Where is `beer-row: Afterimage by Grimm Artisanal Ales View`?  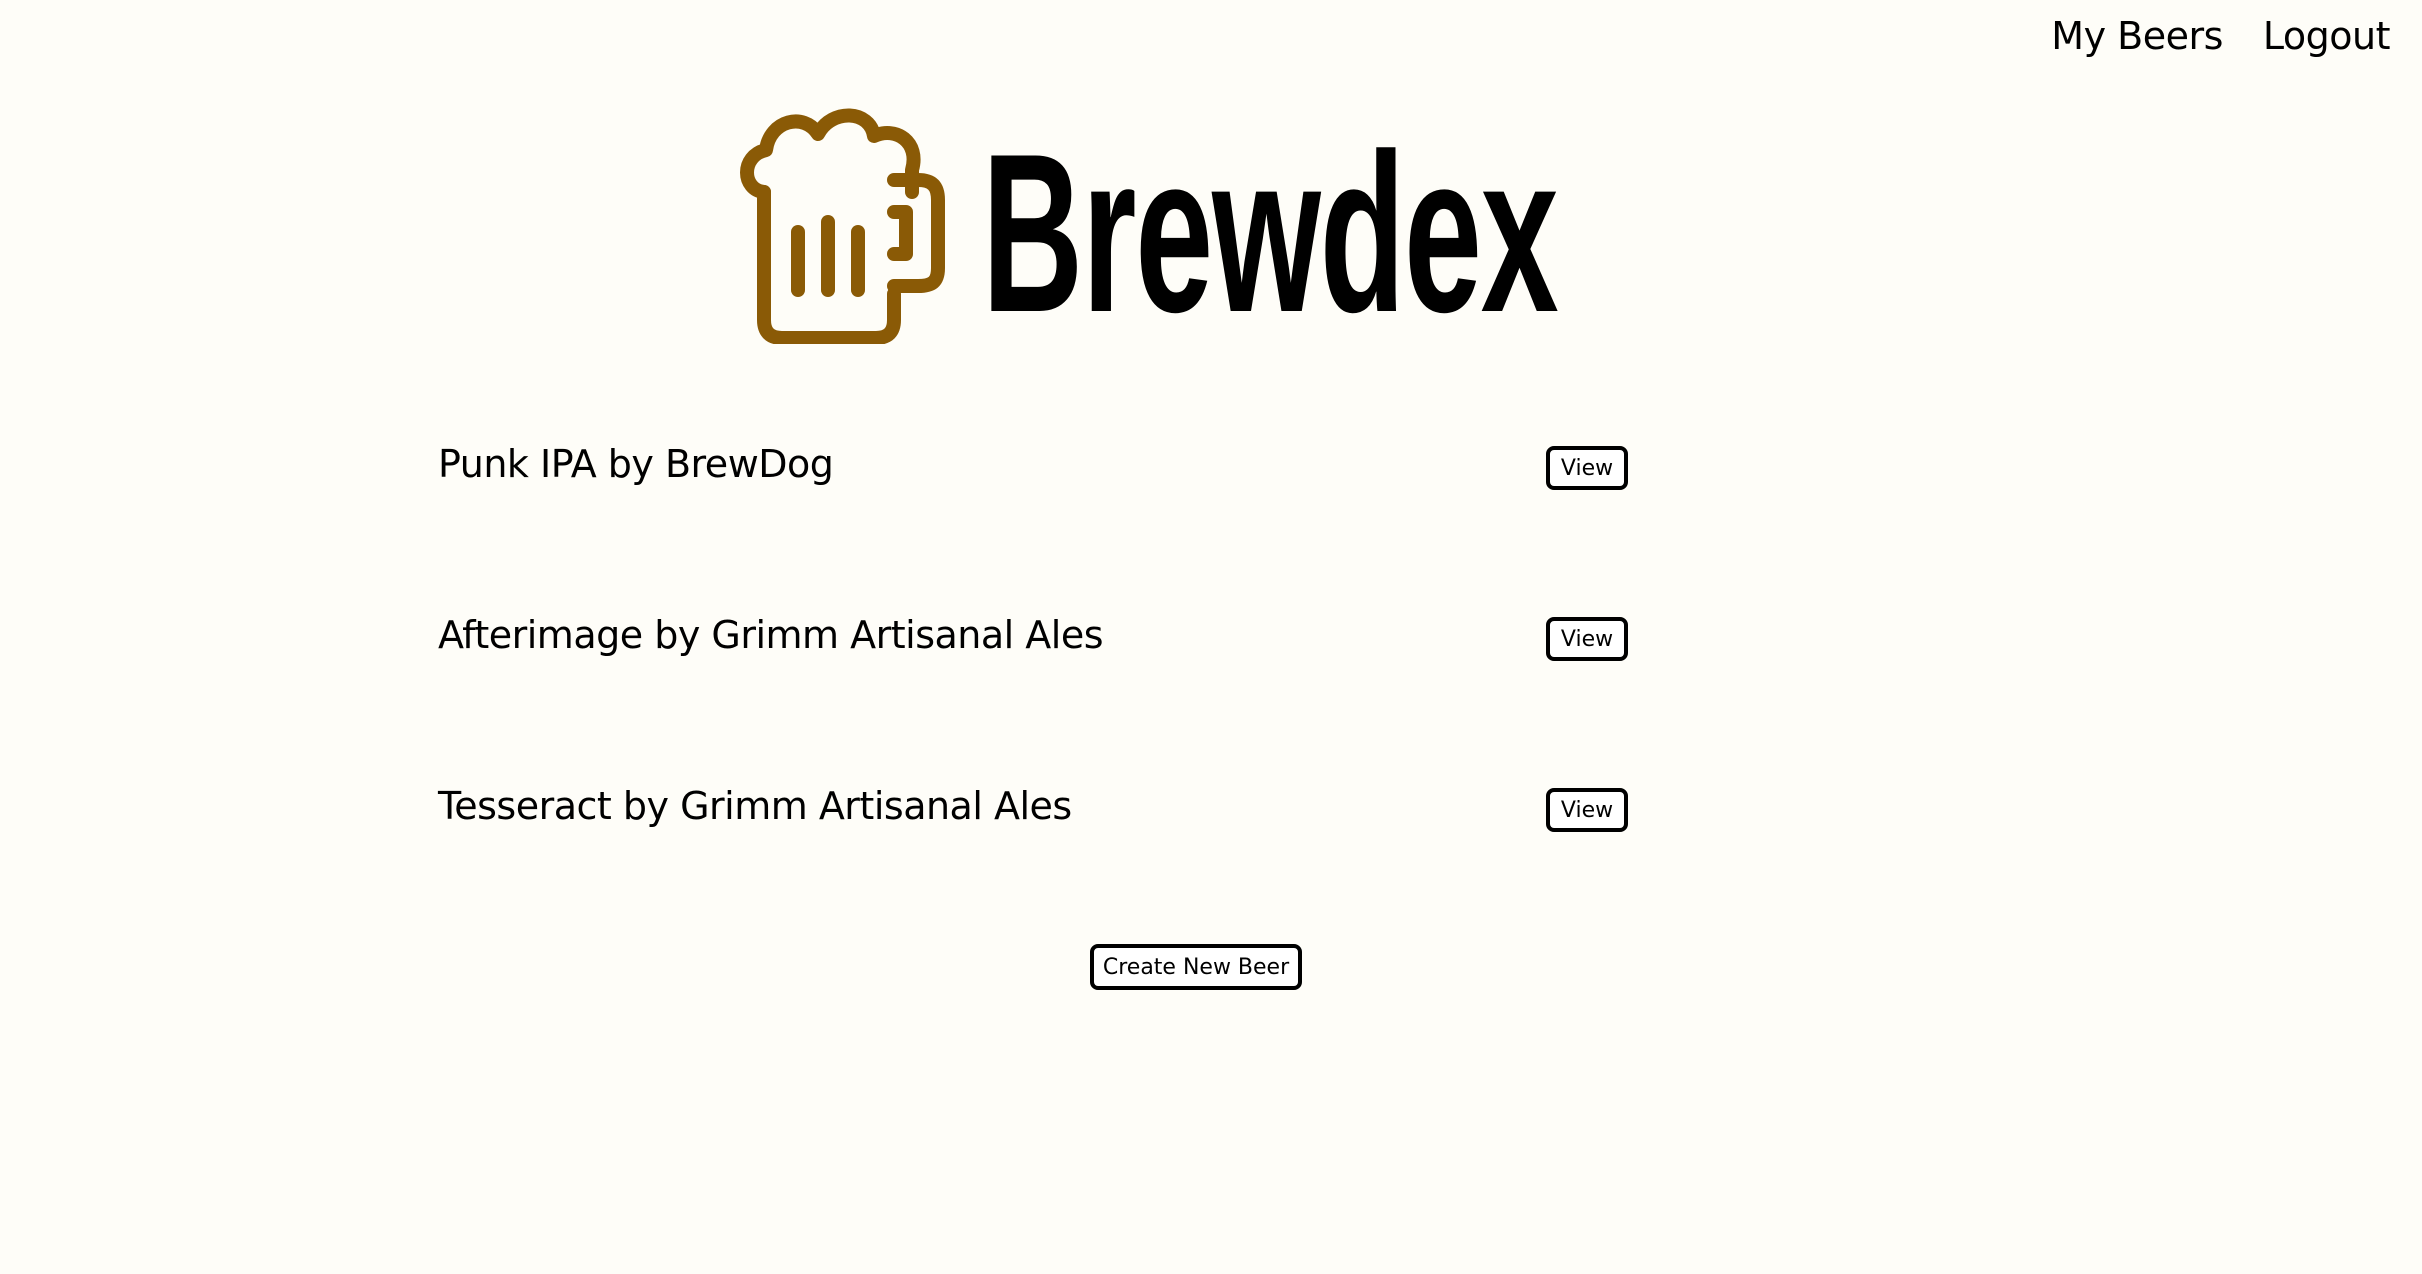
beer-row: Afterimage by Grimm Artisanal Ales View is located at coordinates (1033, 676).